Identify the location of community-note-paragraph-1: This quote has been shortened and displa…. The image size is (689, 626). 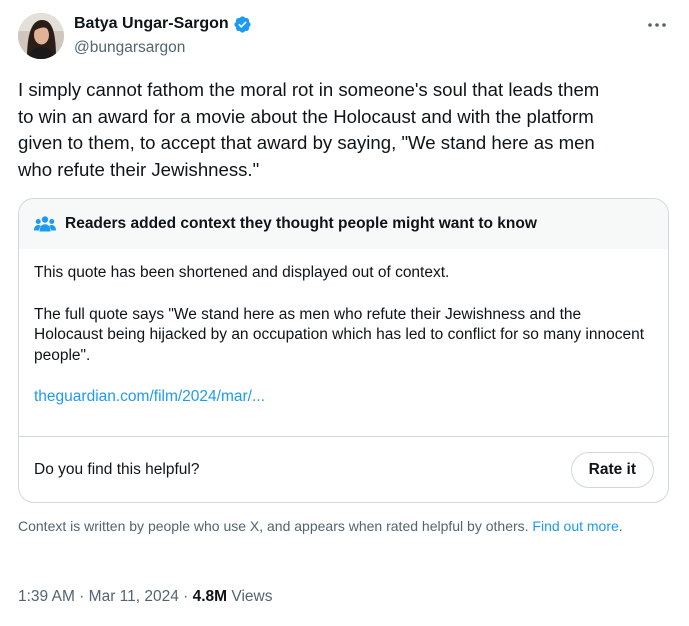
(242, 272).